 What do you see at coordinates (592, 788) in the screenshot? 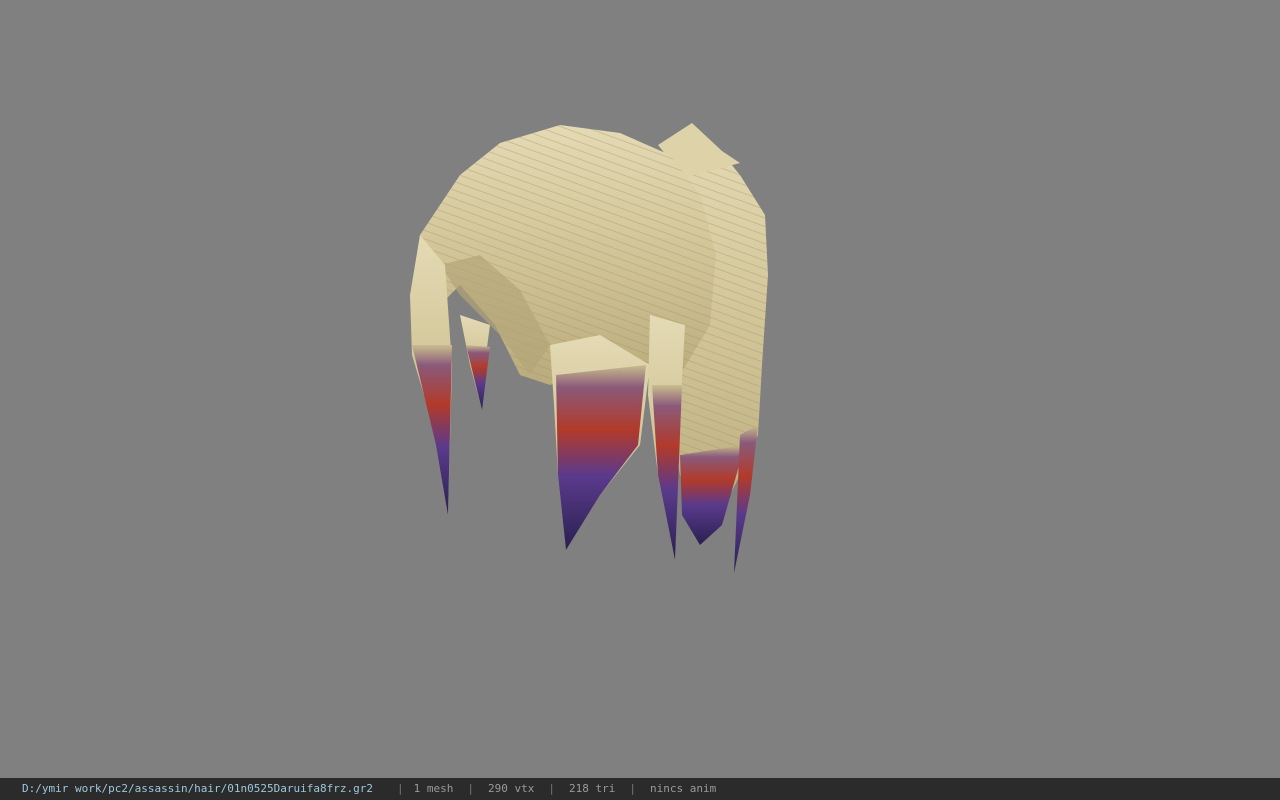
I see `triangle-count: 218 tri` at bounding box center [592, 788].